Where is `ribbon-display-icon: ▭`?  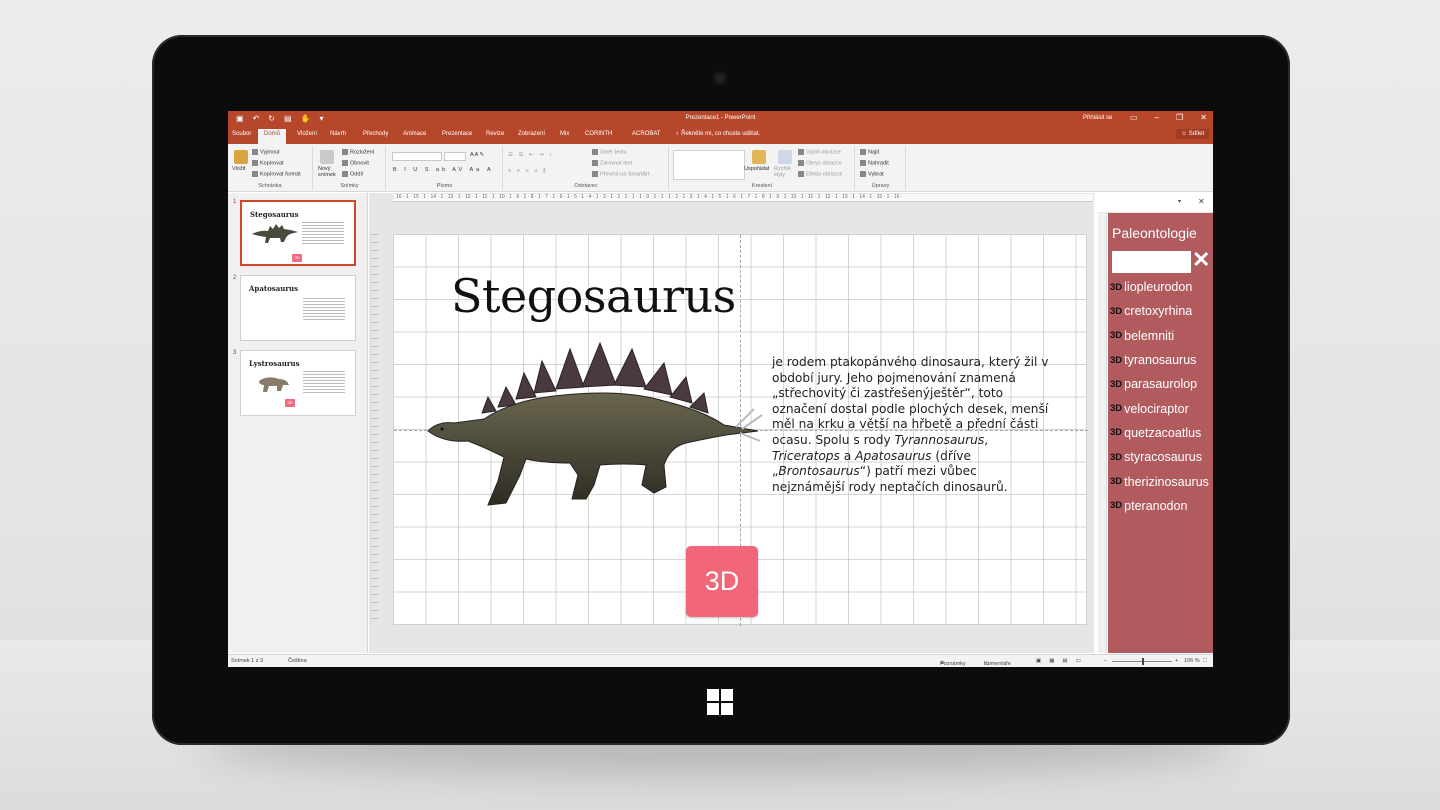
ribbon-display-icon: ▭ is located at coordinates (1134, 117).